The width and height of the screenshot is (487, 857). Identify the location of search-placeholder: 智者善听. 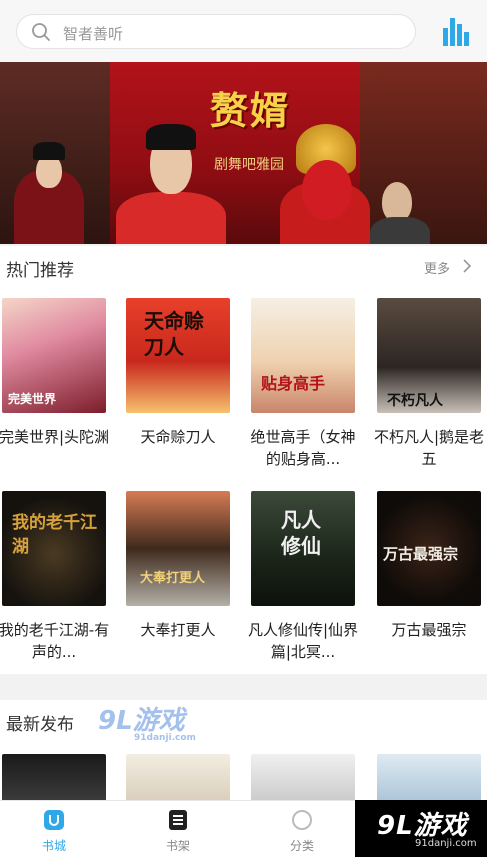
(93, 34).